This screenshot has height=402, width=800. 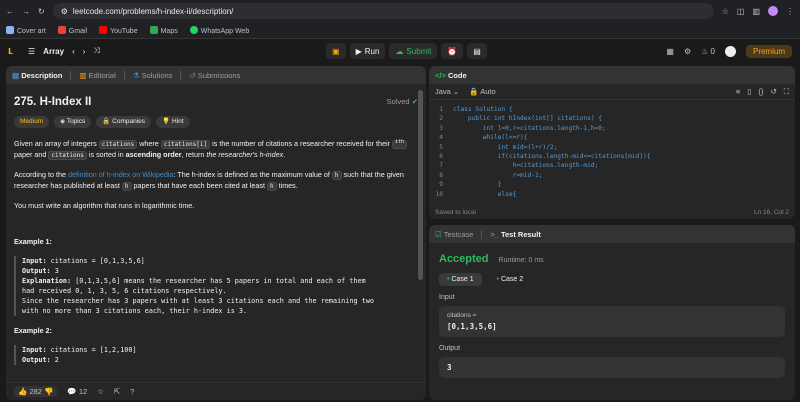 What do you see at coordinates (36, 391) in the screenshot?
I see `like-button: 👍 282 👎` at bounding box center [36, 391].